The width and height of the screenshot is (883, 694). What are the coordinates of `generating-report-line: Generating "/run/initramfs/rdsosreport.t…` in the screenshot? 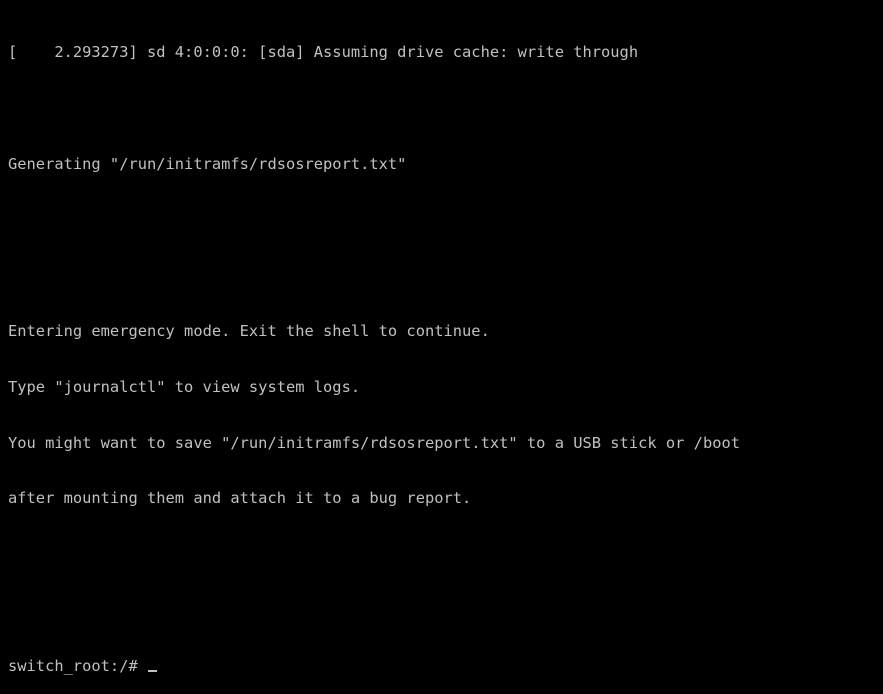 It's located at (207, 163).